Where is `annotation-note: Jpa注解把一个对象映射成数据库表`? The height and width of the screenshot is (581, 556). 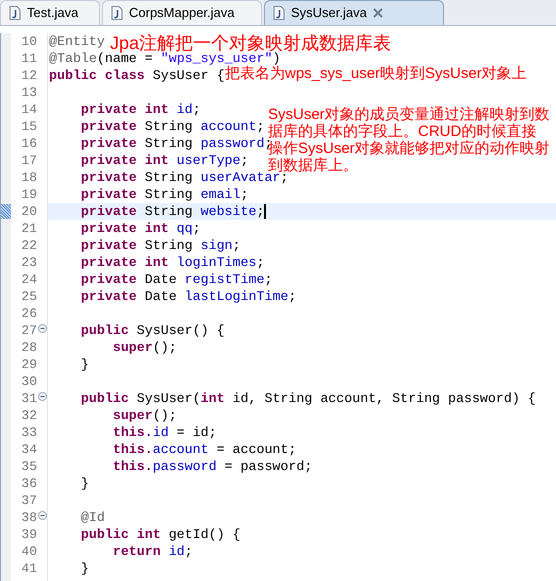 annotation-note: Jpa注解把一个对象映射成数据库表 is located at coordinates (251, 42).